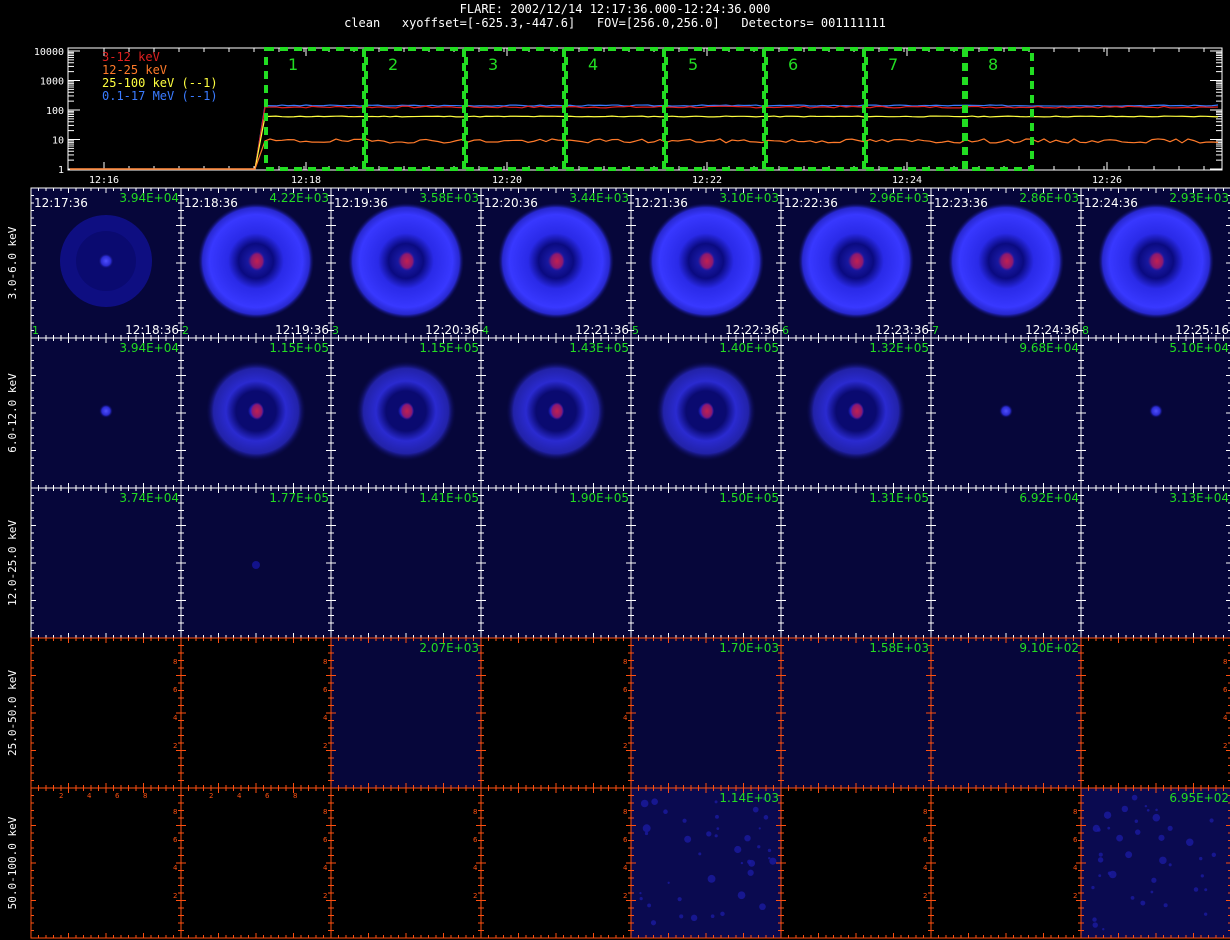 The width and height of the screenshot is (1230, 940). I want to click on image-cell: 1.14E+03, so click(706, 863).